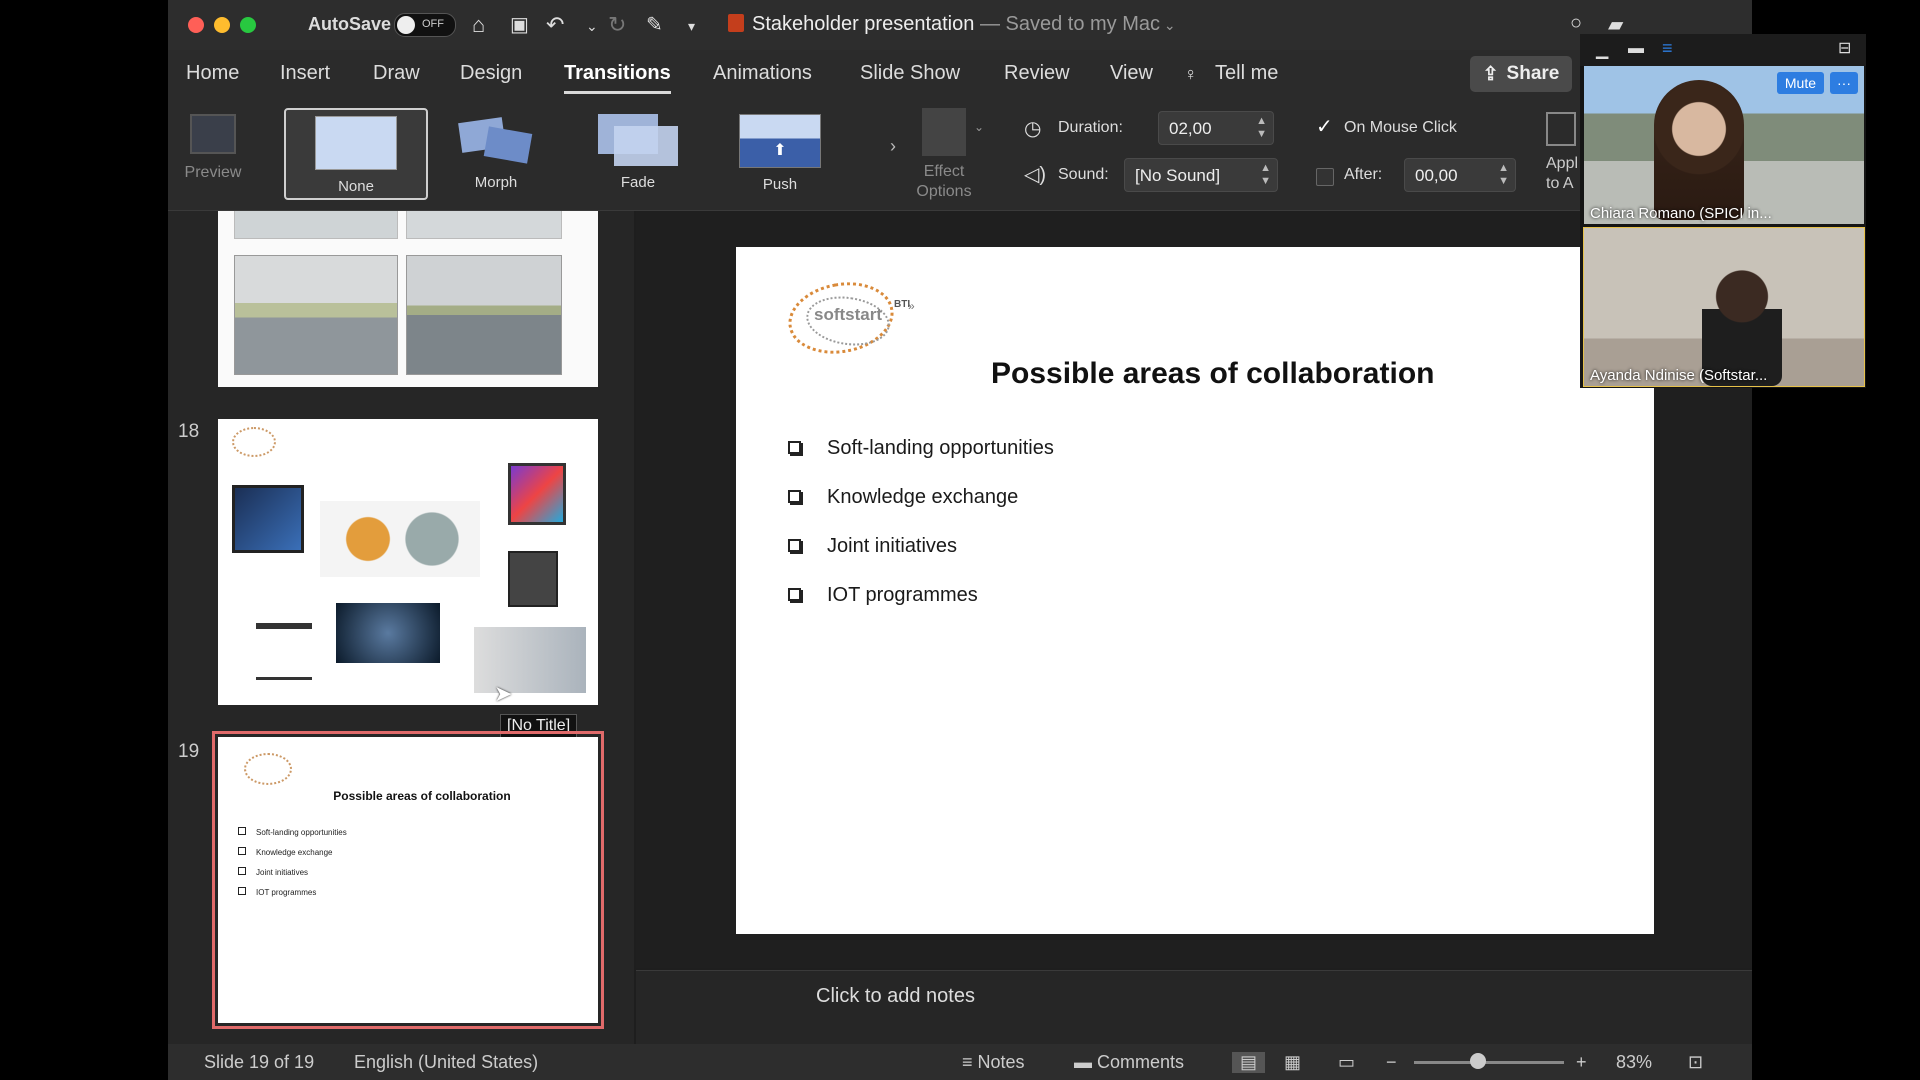  Describe the element at coordinates (254, 442) in the screenshot. I see `thumb-logo` at that location.